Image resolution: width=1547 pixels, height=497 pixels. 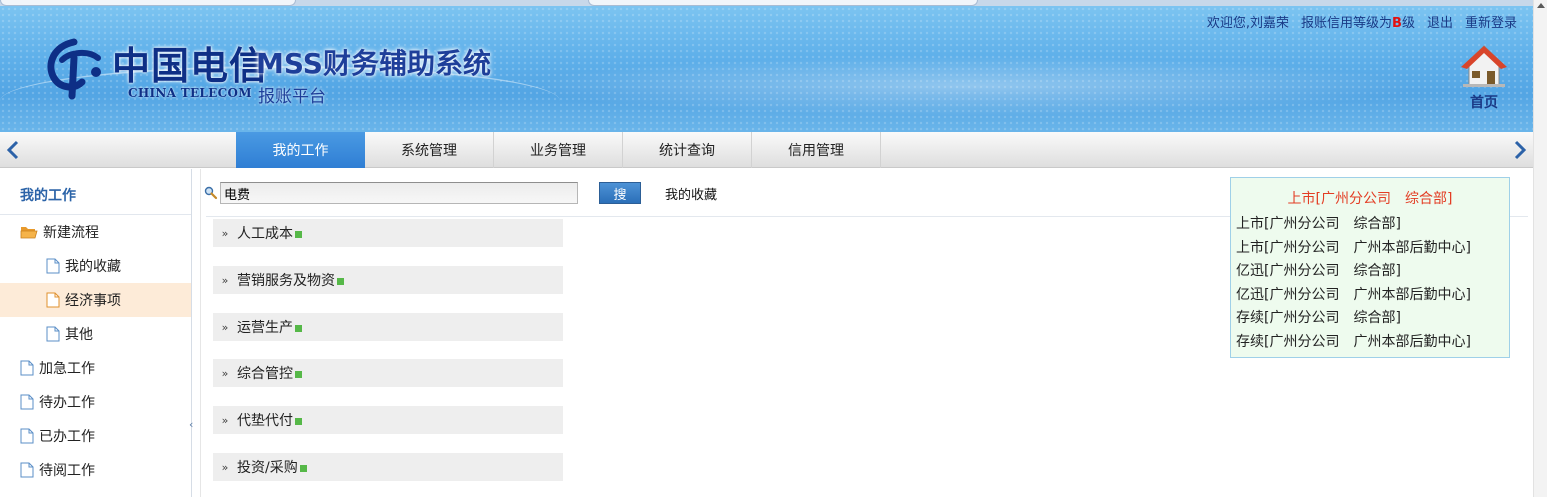 I want to click on logout-link: 退出, so click(x=1440, y=21).